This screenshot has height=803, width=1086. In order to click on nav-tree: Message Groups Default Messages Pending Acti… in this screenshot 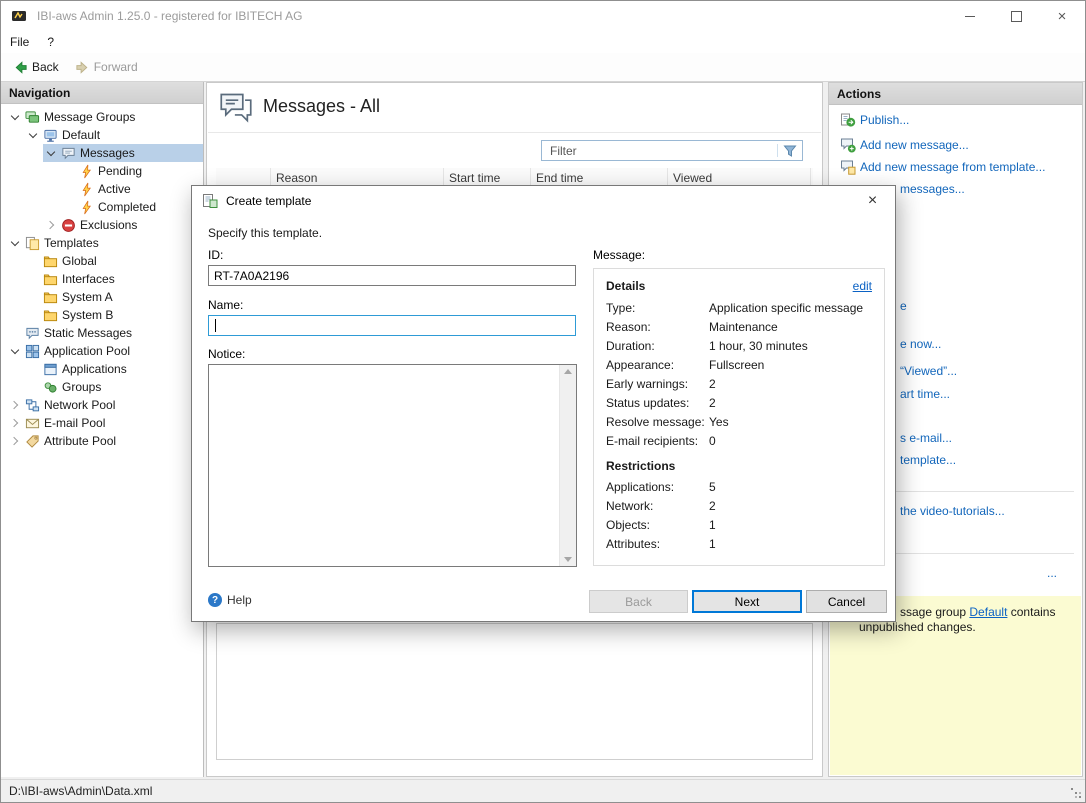, I will do `click(102, 277)`.